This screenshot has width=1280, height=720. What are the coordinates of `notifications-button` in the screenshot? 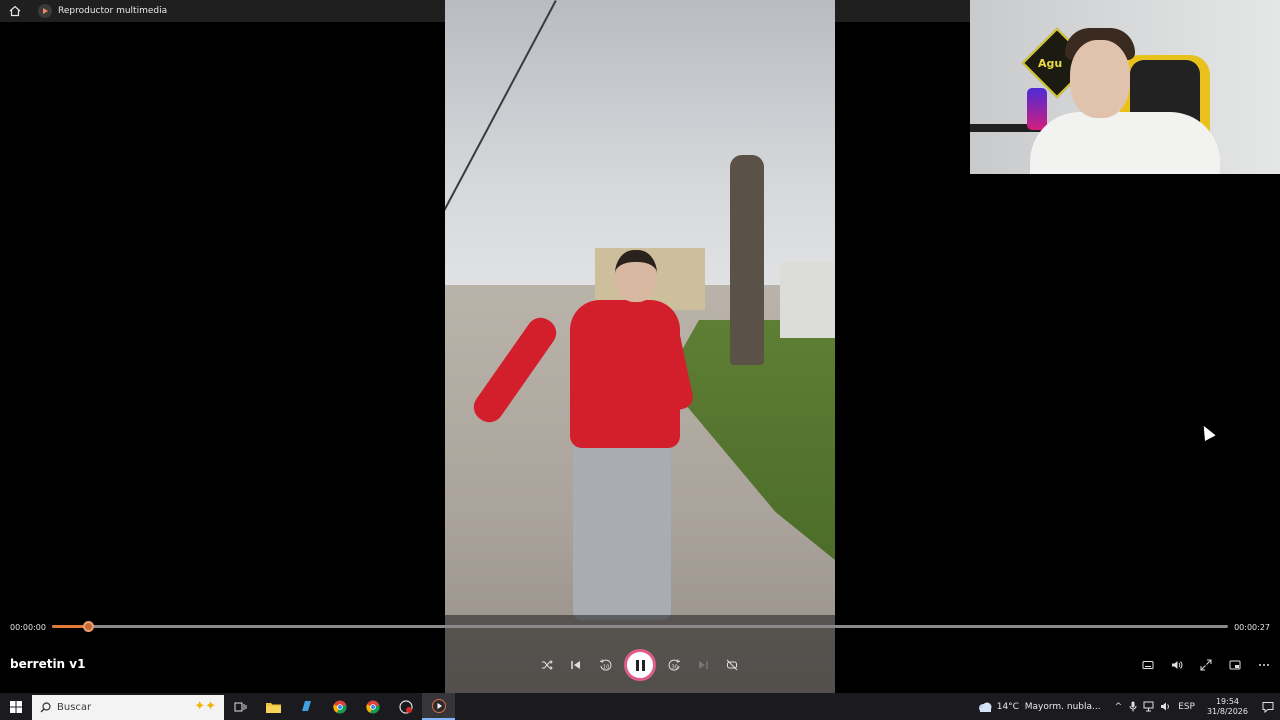 It's located at (1268, 706).